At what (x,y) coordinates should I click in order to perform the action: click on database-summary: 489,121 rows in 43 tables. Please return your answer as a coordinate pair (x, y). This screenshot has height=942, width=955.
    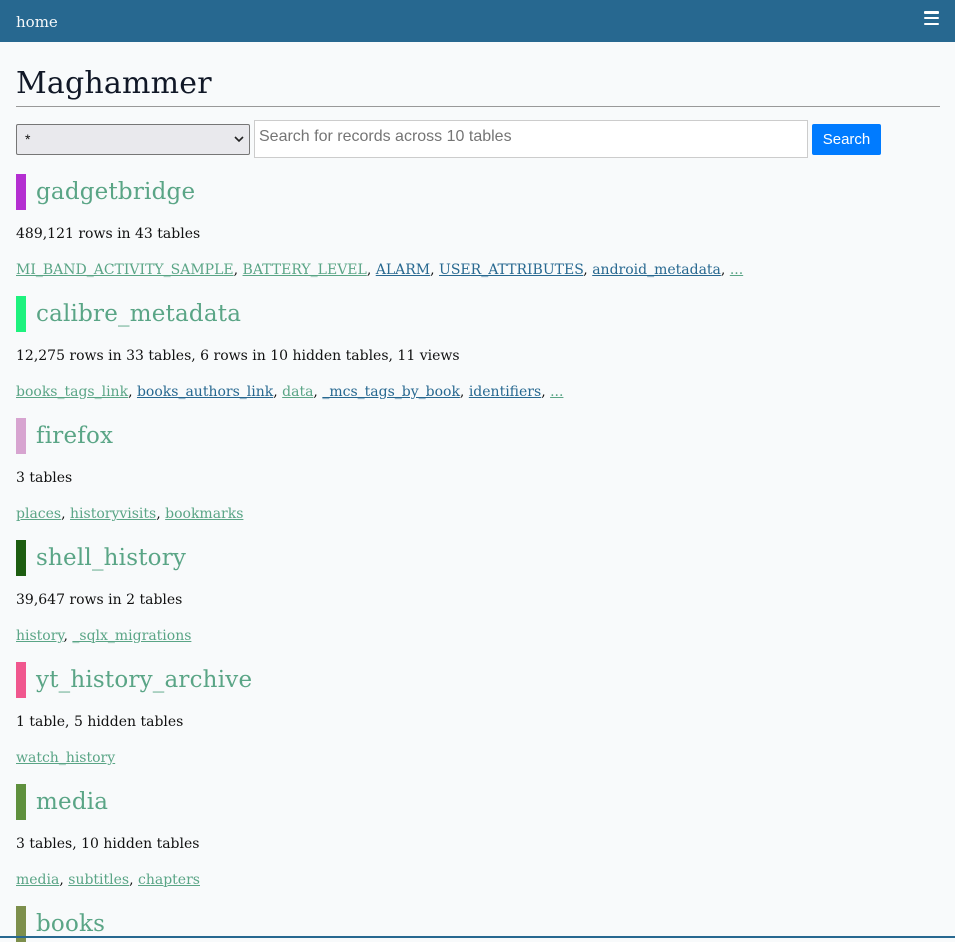
    Looking at the image, I should click on (108, 234).